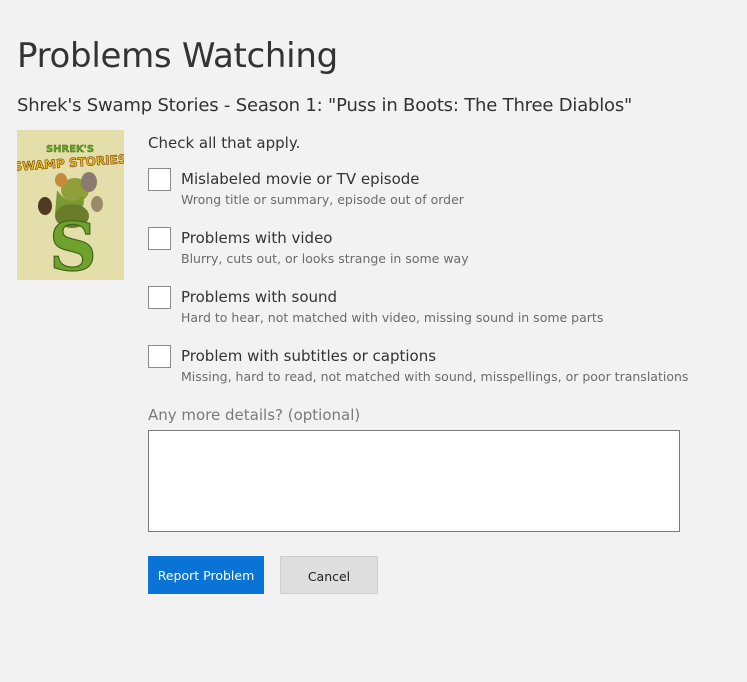 This screenshot has width=747, height=682. Describe the element at coordinates (257, 238) in the screenshot. I see `option-label: Problems with video` at that location.